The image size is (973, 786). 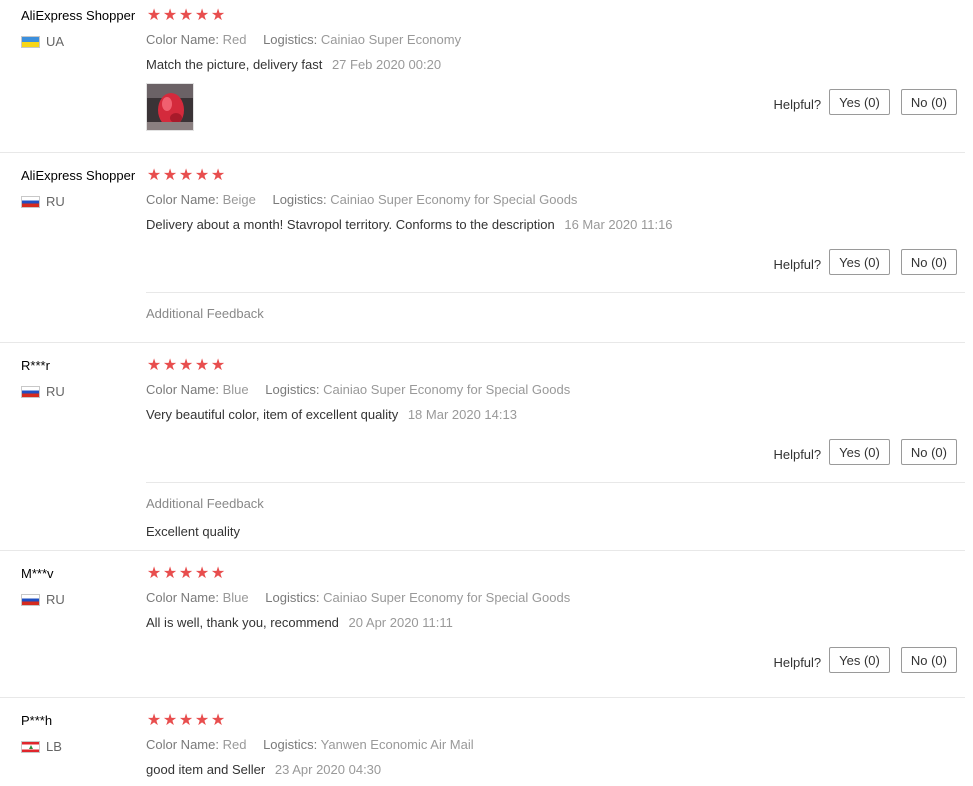 What do you see at coordinates (35, 365) in the screenshot?
I see `reviewer-name: R***r` at bounding box center [35, 365].